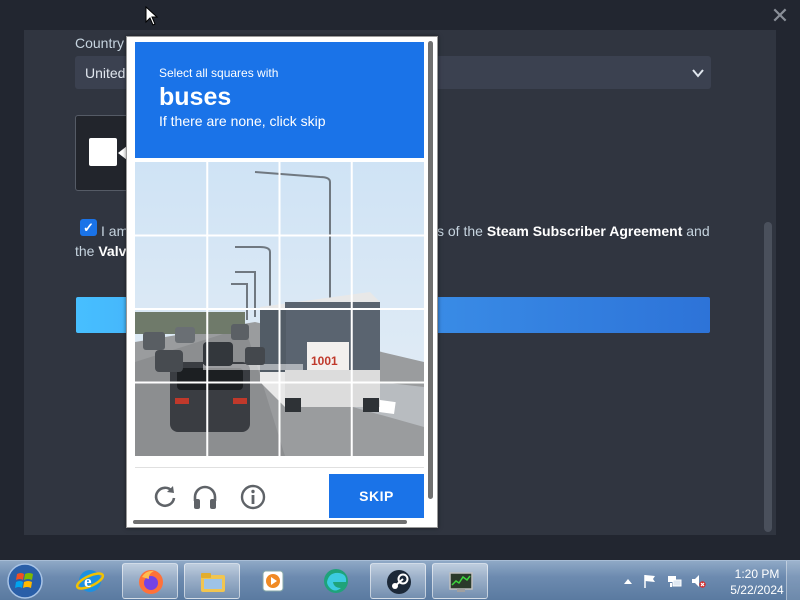 Image resolution: width=800 pixels, height=600 pixels. I want to click on taskbar: e 1:20 PM 5/22/2024, so click(400, 580).